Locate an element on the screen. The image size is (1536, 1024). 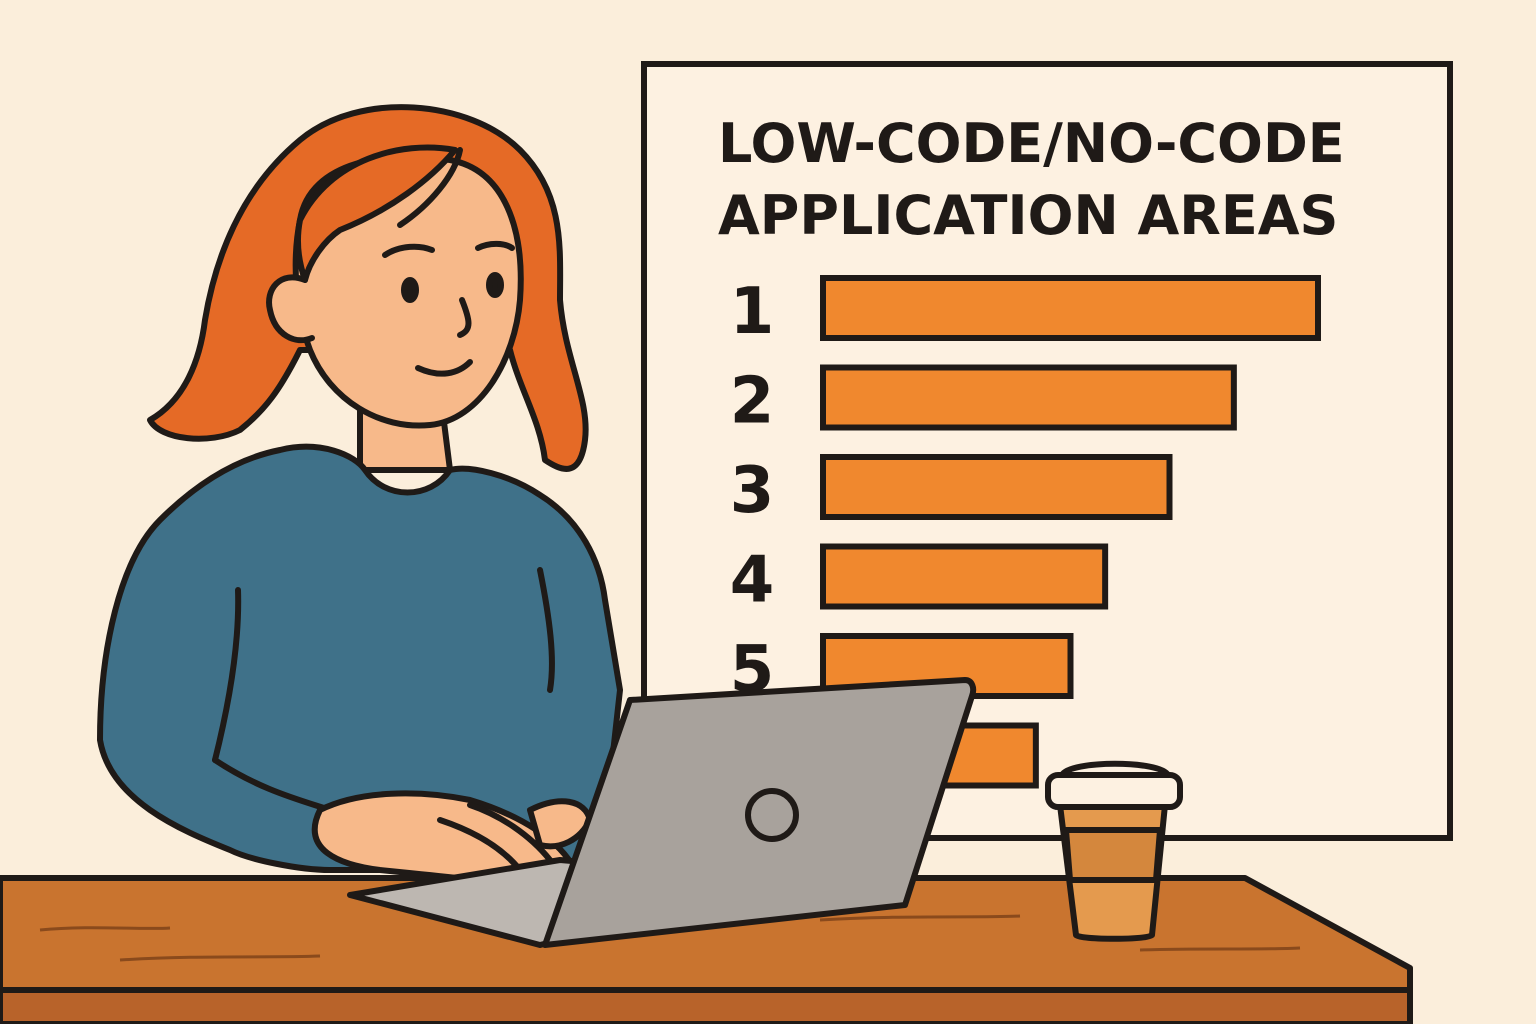
chart-category-label-2: 2 is located at coordinates (752, 402).